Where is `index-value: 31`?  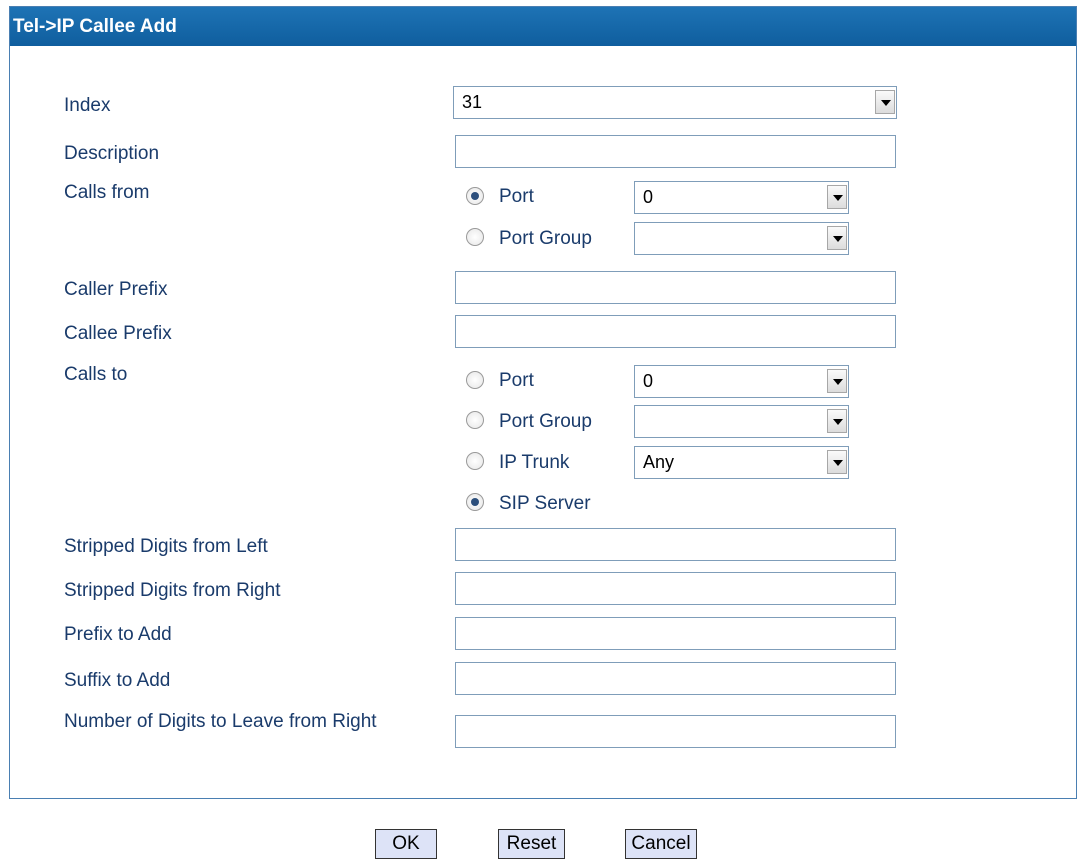
index-value: 31 is located at coordinates (472, 102).